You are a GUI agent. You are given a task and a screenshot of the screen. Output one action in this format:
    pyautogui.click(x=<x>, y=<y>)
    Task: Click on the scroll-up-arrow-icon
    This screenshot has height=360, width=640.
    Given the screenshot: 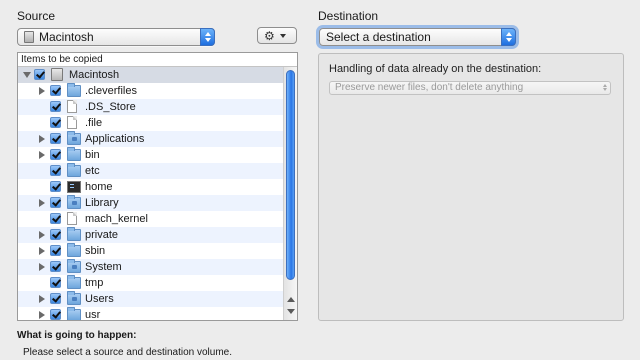 What is the action you would take?
    pyautogui.click(x=291, y=299)
    